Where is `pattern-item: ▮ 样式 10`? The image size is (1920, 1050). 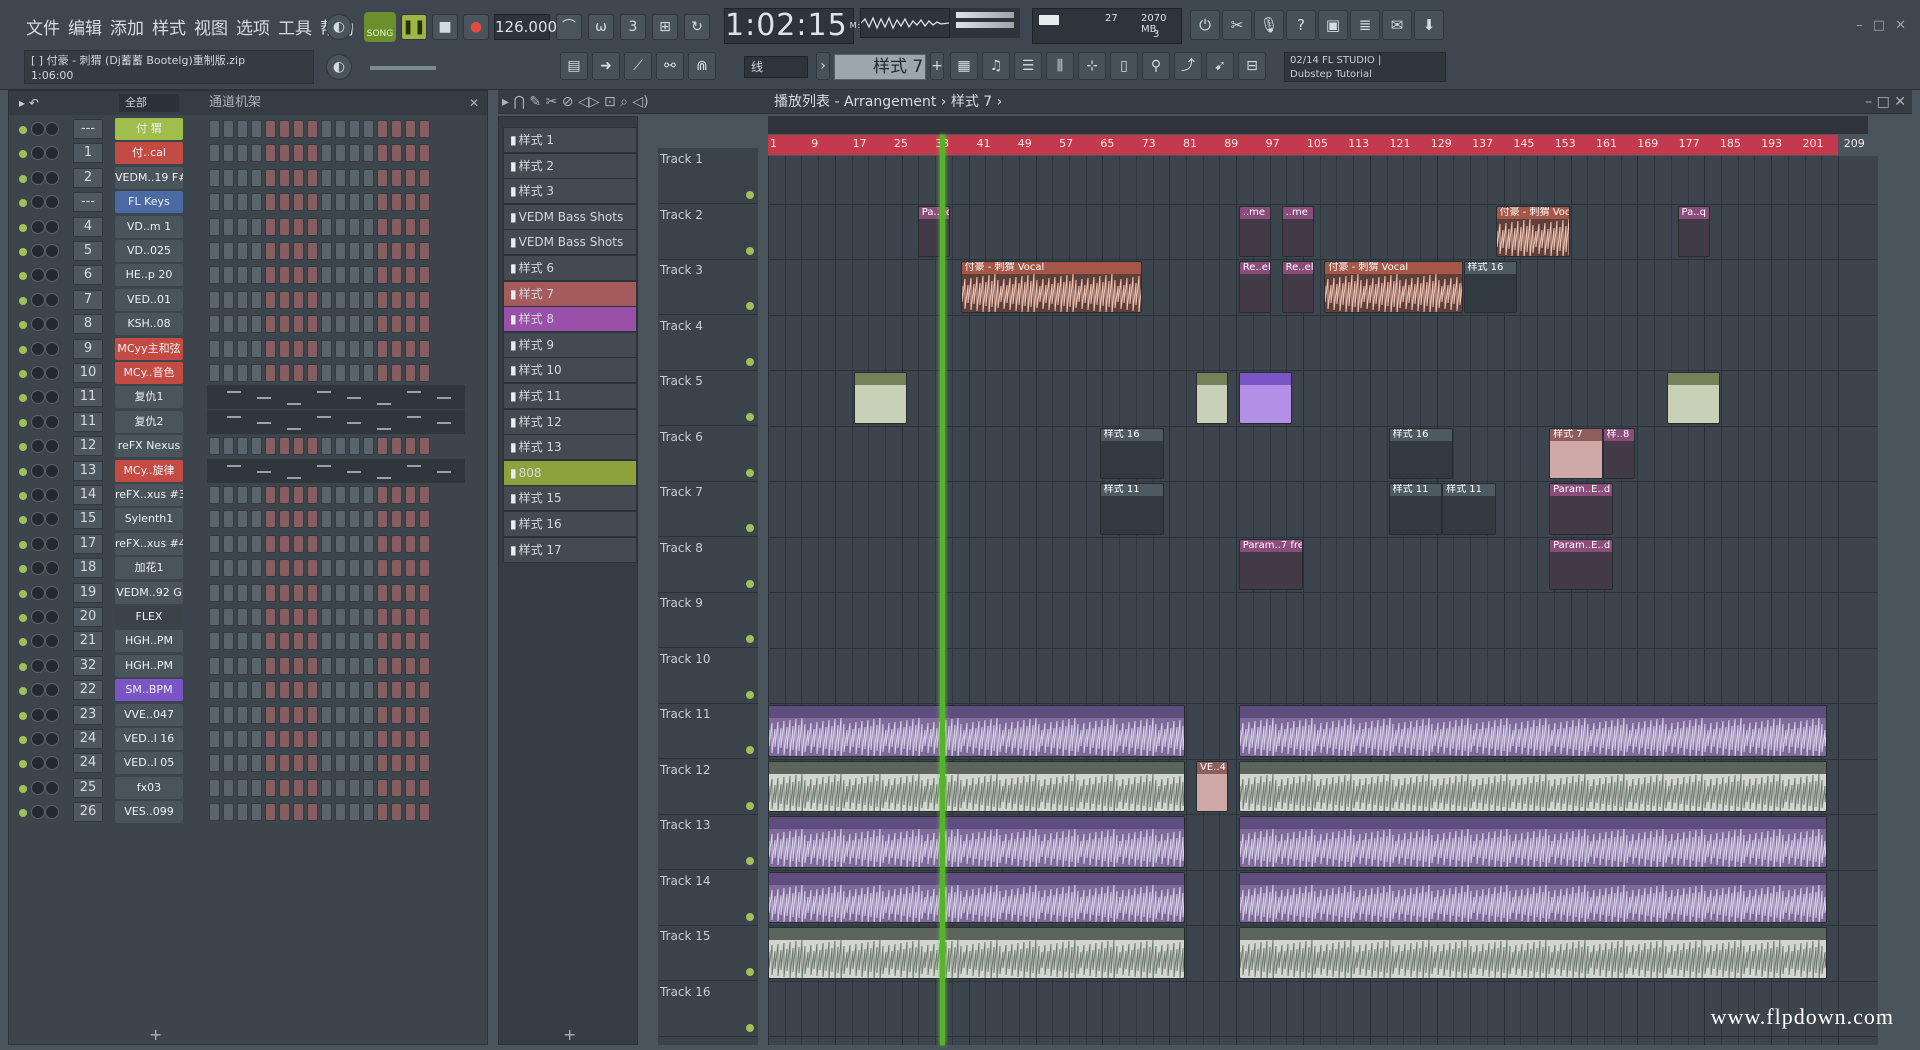
pattern-item: ▮ 样式 10 is located at coordinates (570, 370).